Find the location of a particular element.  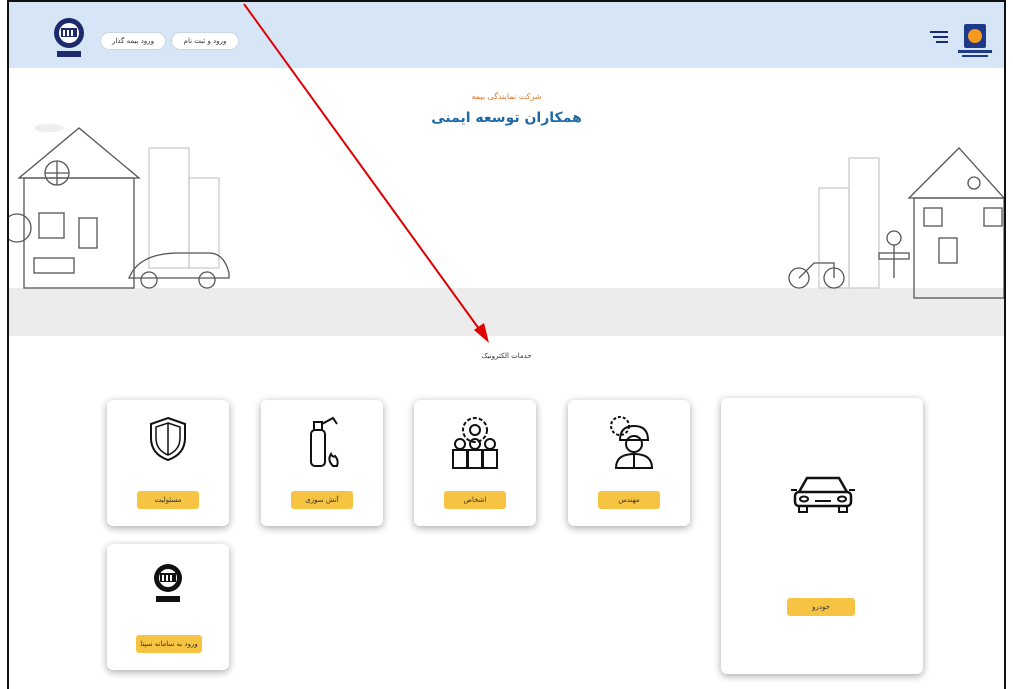

service-card-engineer: مهندس is located at coordinates (629, 463).